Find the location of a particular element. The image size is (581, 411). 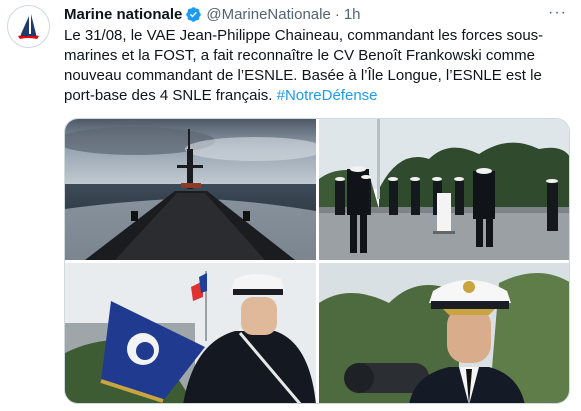

more-options-icon: ··· is located at coordinates (557, 13).